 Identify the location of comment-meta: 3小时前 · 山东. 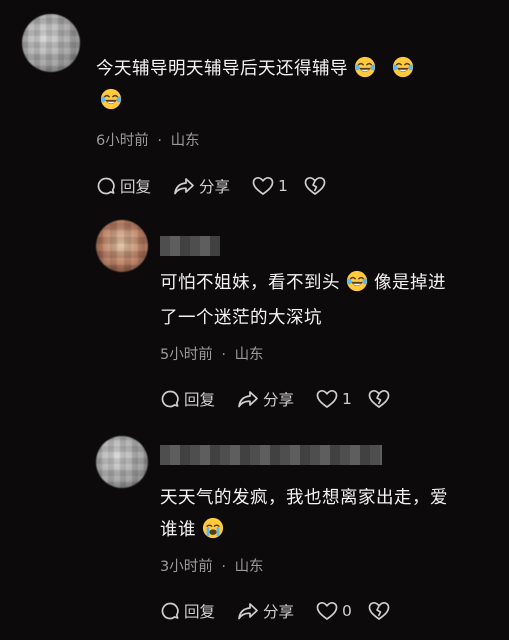
(212, 565).